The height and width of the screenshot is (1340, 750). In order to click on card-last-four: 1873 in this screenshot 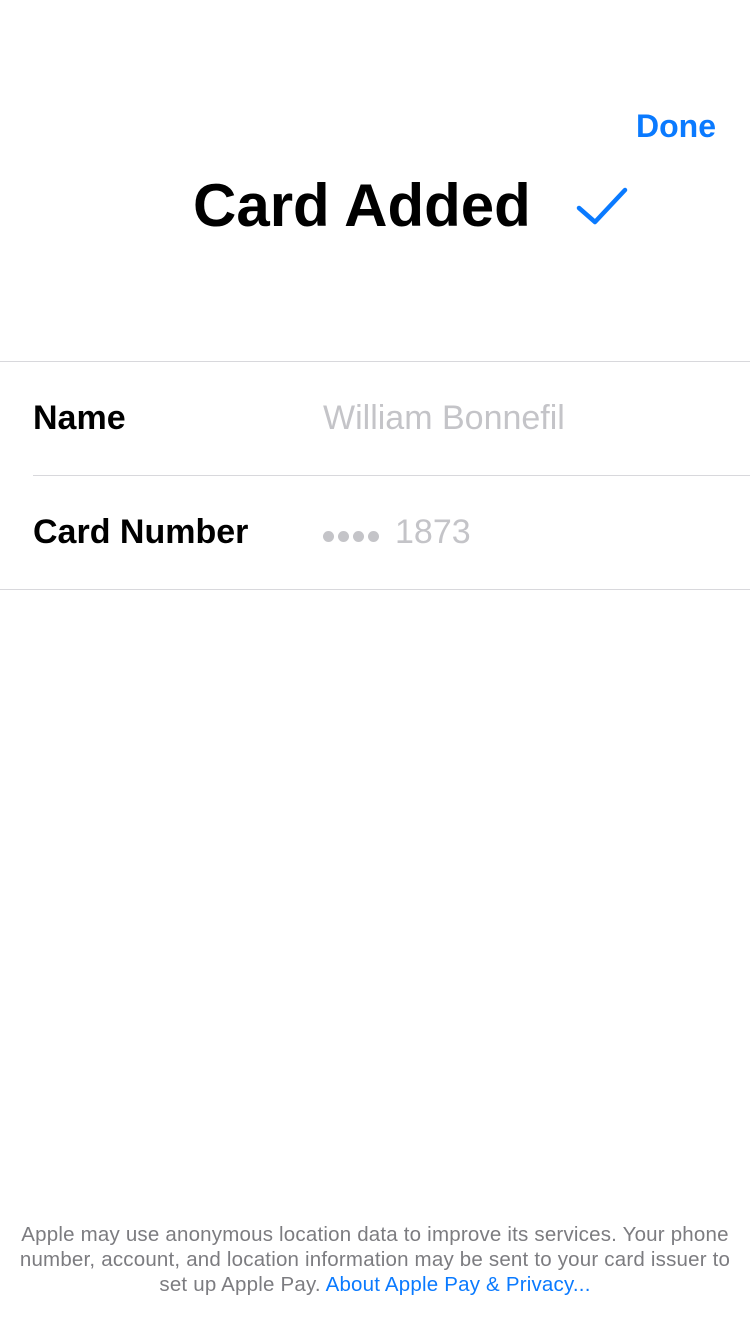, I will do `click(433, 532)`.